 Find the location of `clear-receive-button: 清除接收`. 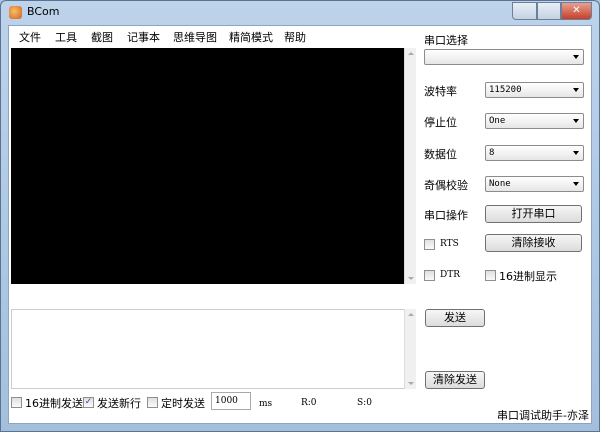

clear-receive-button: 清除接收 is located at coordinates (533, 243).